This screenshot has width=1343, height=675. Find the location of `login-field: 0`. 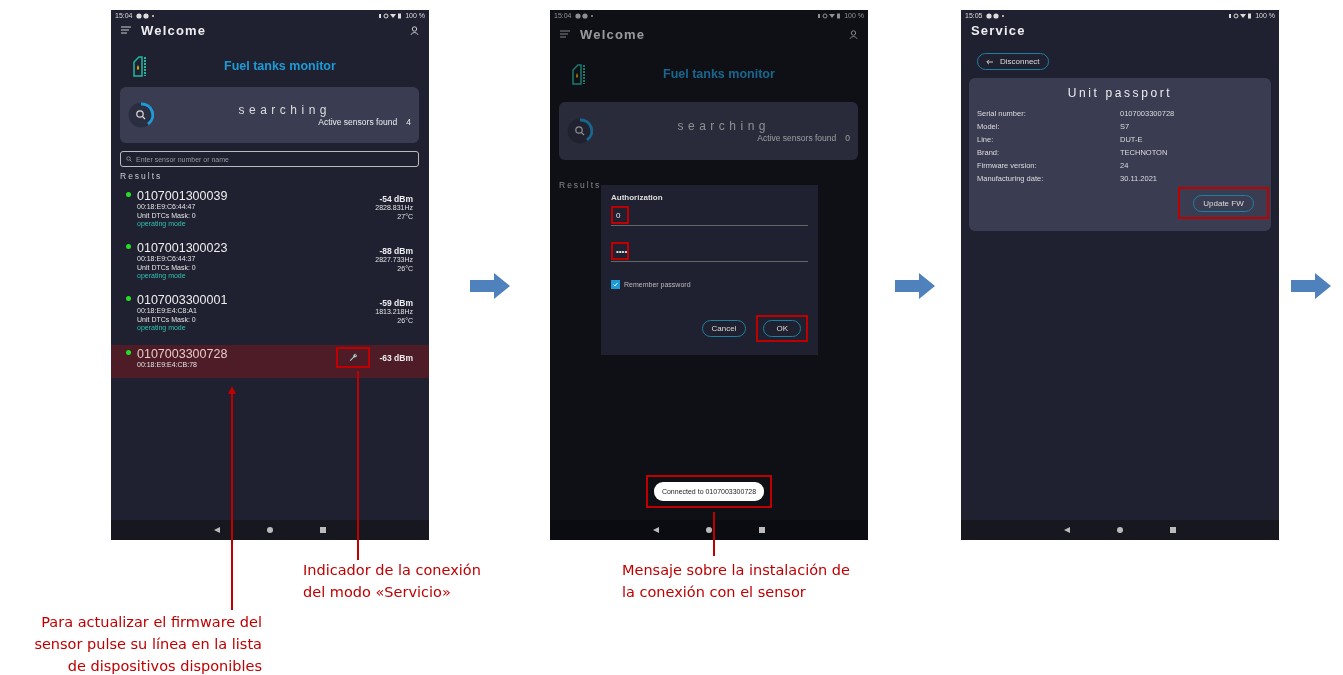

login-field: 0 is located at coordinates (709, 215).